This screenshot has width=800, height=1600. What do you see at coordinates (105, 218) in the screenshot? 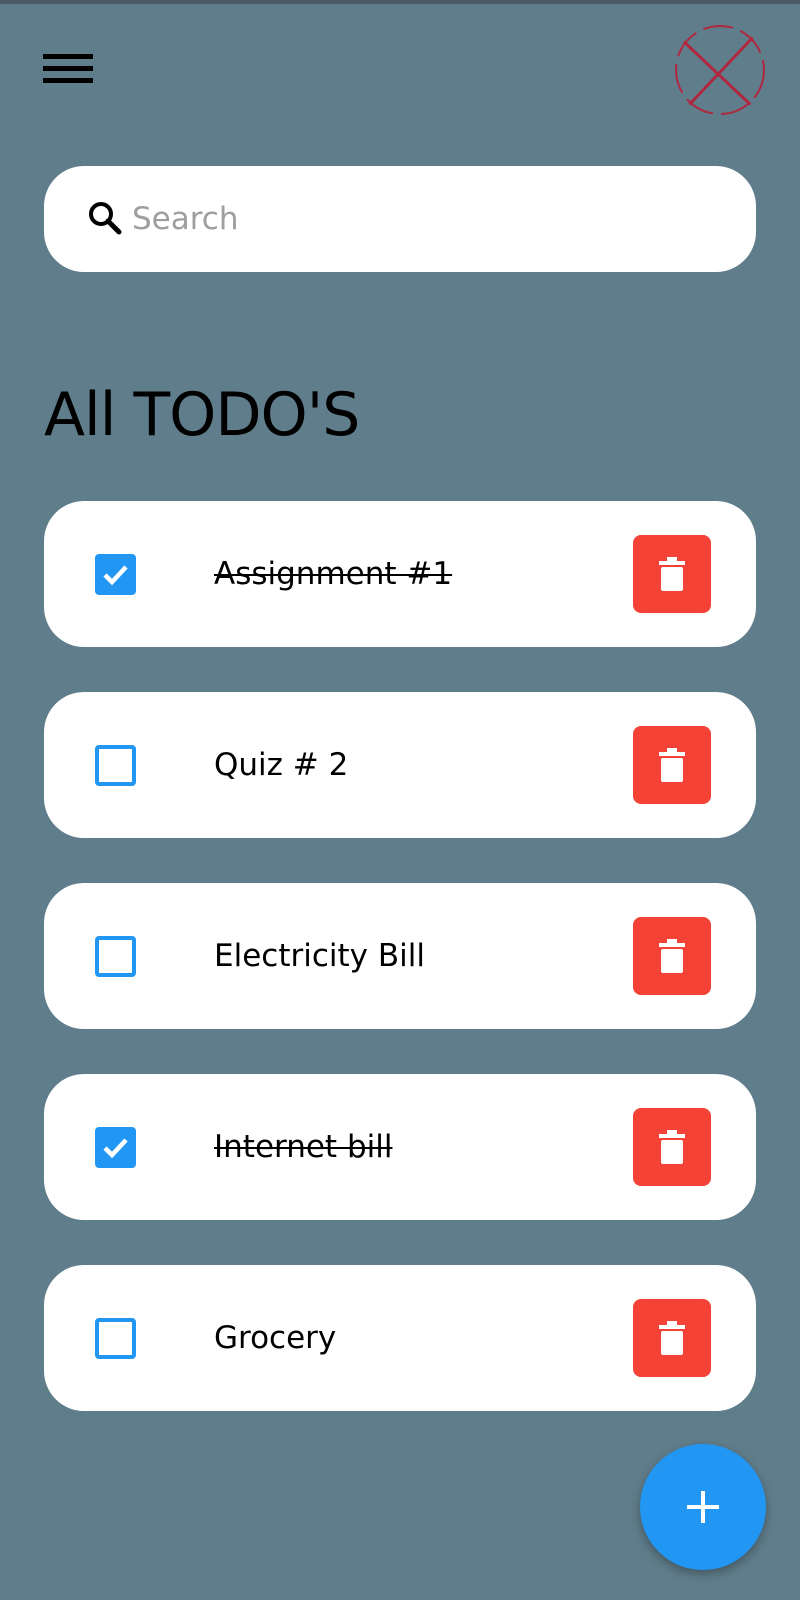
I see `search-icon` at bounding box center [105, 218].